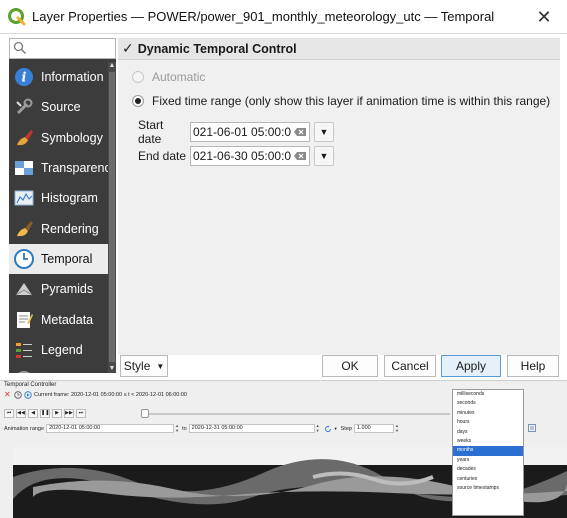  What do you see at coordinates (242, 156) in the screenshot?
I see `end-date-value: 021-06-30 05:00:0` at bounding box center [242, 156].